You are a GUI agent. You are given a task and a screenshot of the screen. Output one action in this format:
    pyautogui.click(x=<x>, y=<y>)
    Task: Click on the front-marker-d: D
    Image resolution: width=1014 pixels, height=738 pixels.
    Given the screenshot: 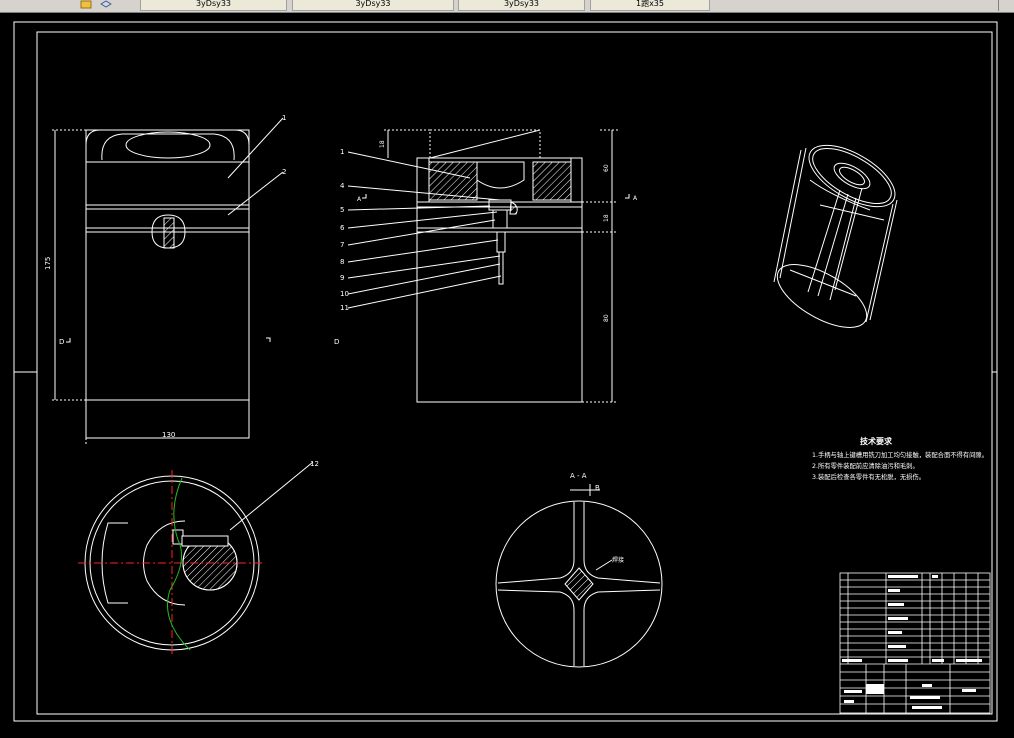 What is the action you would take?
    pyautogui.click(x=336, y=342)
    